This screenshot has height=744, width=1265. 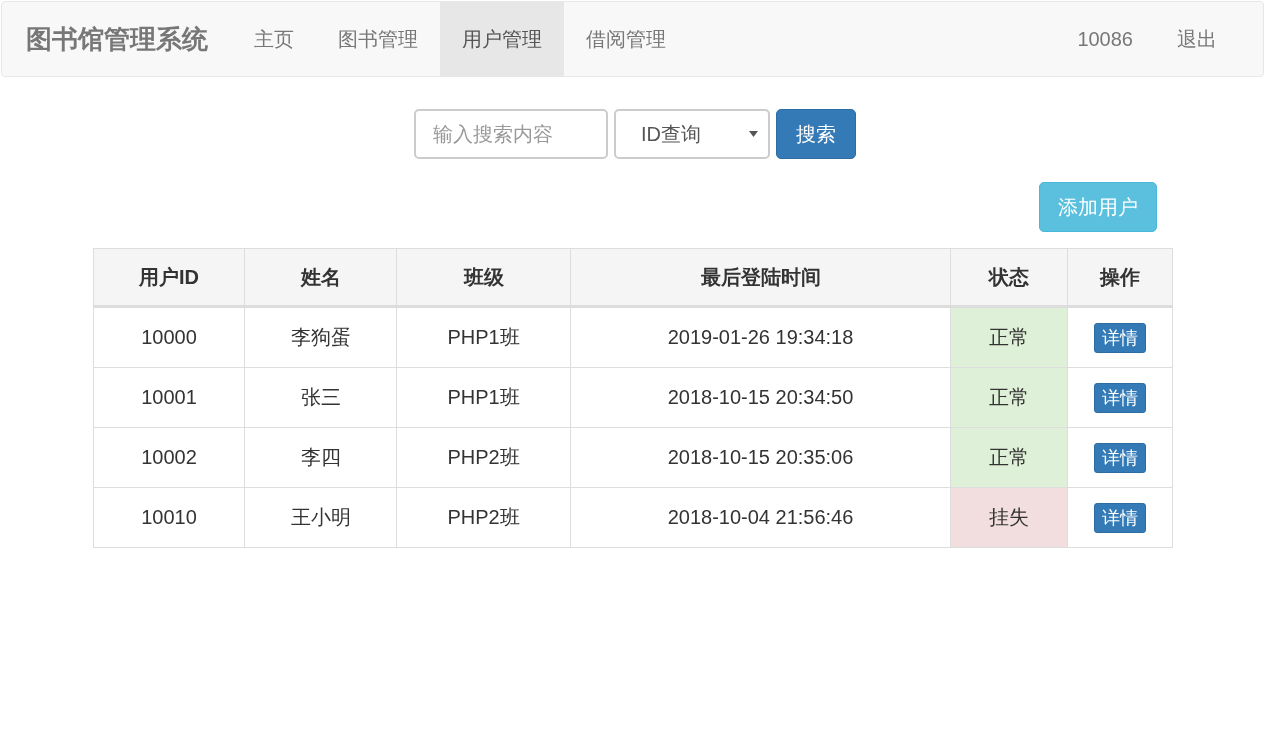 What do you see at coordinates (753, 134) in the screenshot?
I see `caret-icon` at bounding box center [753, 134].